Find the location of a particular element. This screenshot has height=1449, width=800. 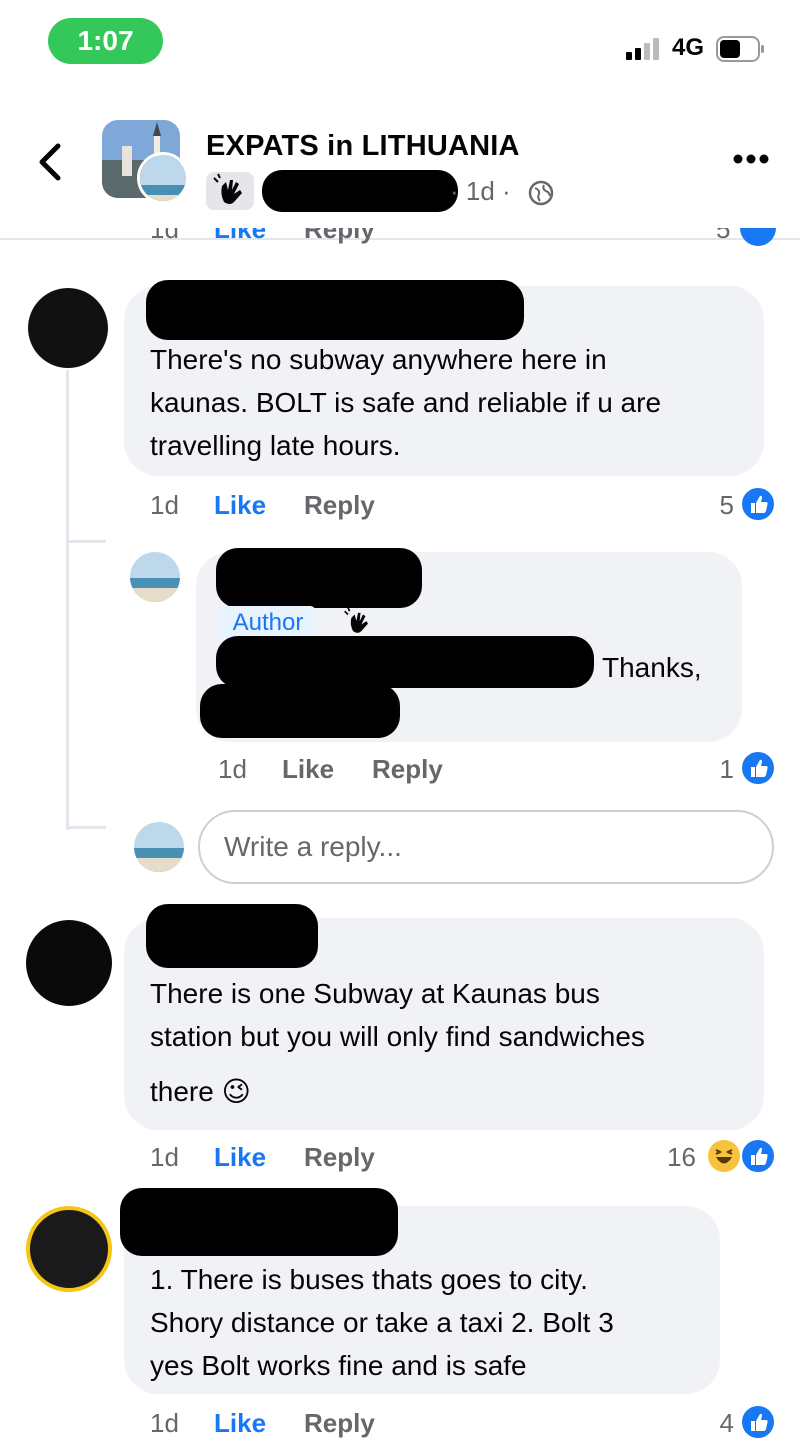

globe-icon is located at coordinates (541, 193).